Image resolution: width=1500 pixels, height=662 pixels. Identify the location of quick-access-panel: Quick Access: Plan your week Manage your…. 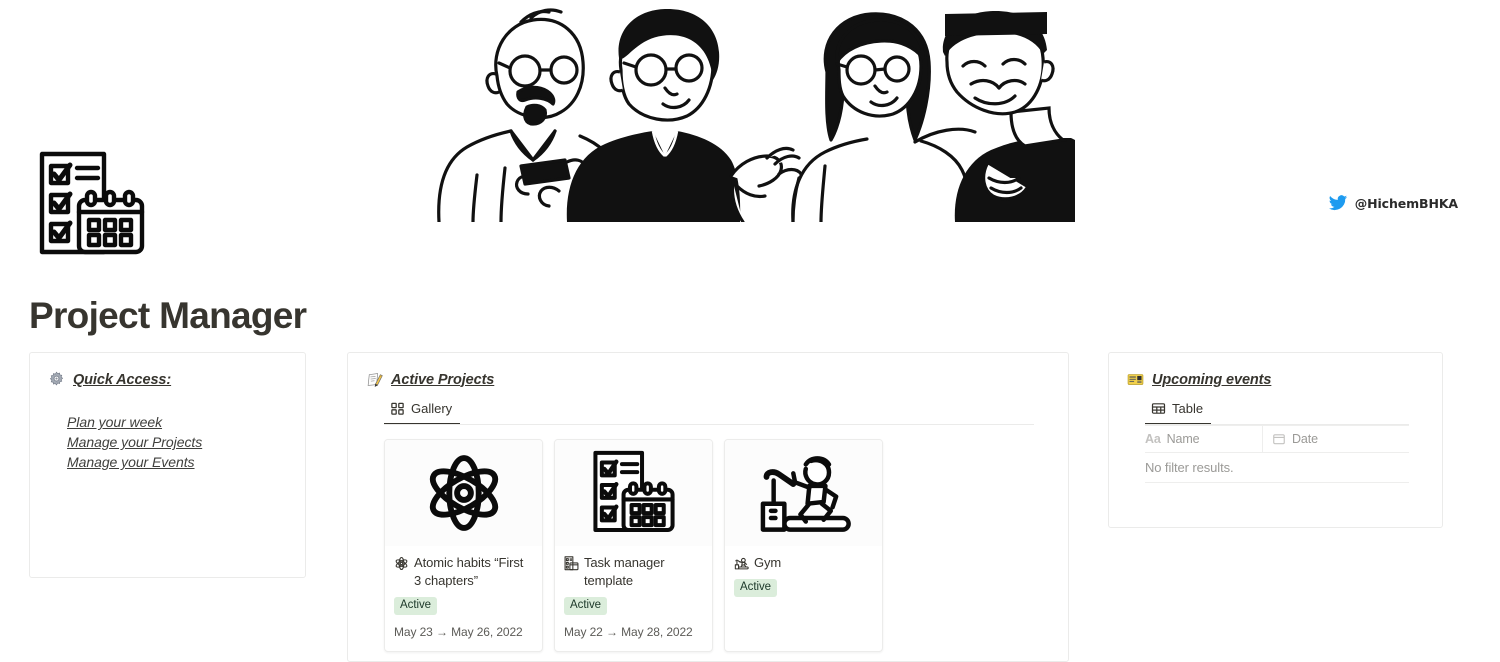
(167, 465).